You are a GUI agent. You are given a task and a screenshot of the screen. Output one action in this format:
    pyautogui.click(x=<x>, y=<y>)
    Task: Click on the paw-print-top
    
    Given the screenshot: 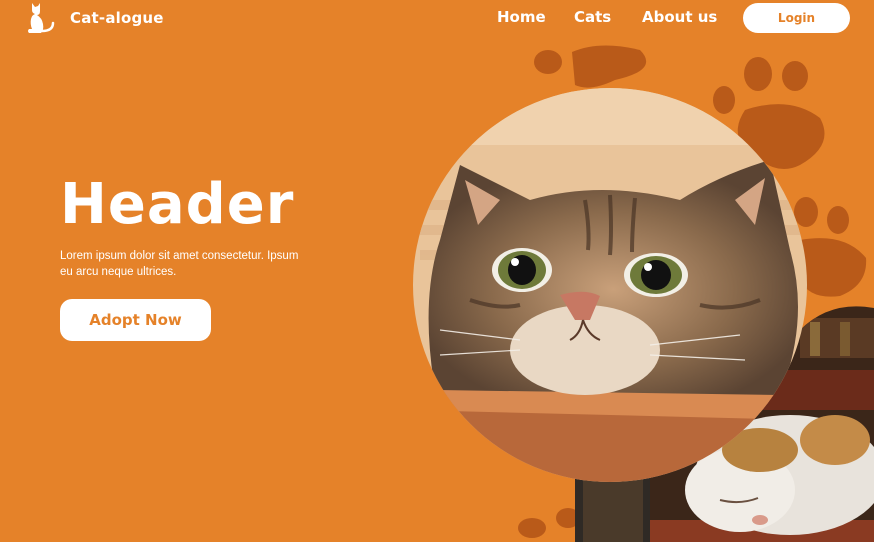 What is the action you would take?
    pyautogui.click(x=590, y=66)
    